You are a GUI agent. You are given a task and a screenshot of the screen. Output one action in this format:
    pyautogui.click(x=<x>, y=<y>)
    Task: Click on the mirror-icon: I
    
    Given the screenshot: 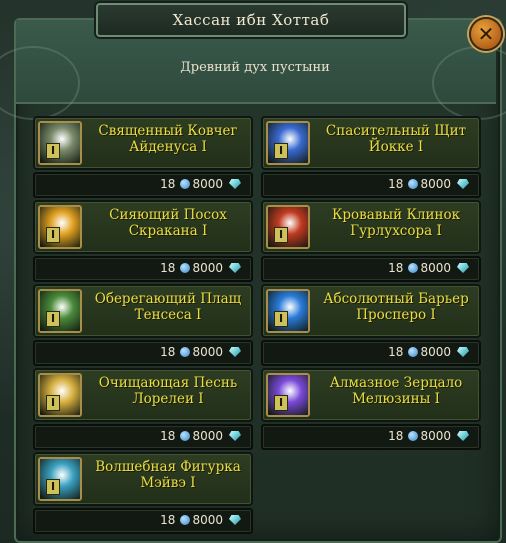 What is the action you would take?
    pyautogui.click(x=288, y=395)
    